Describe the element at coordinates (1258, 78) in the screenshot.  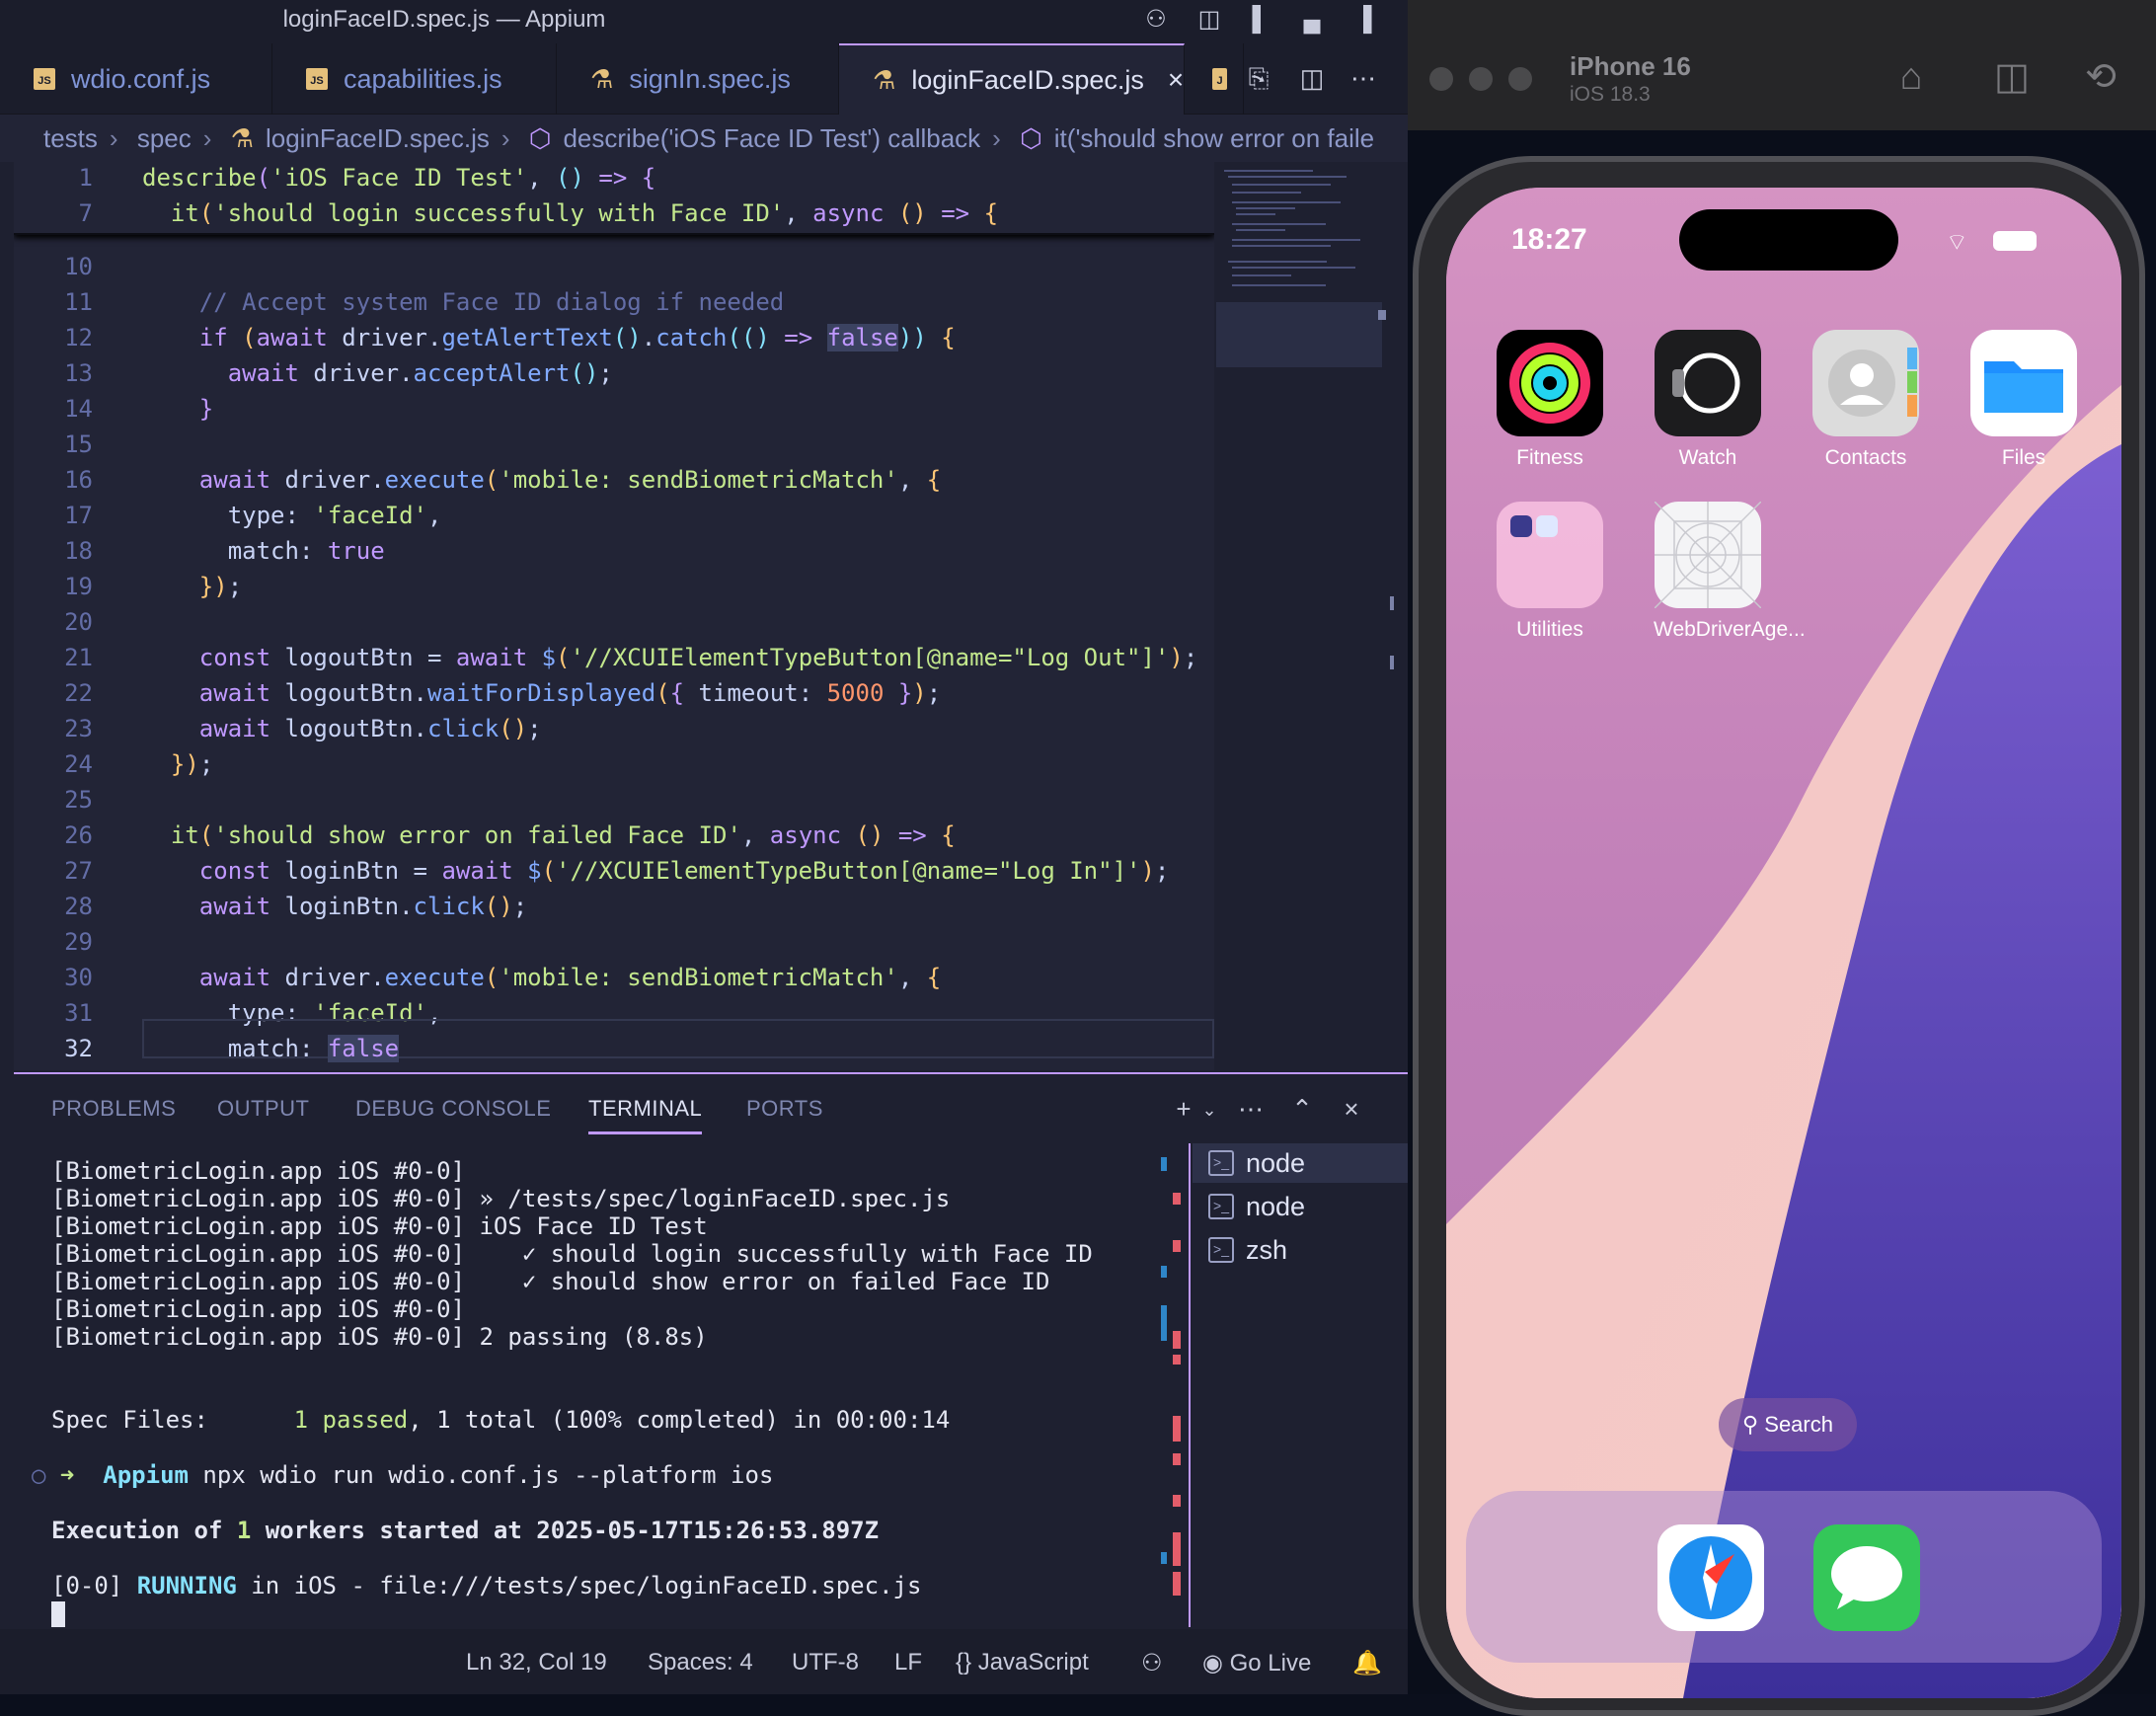
I see `open-preview-icon: ⎘` at that location.